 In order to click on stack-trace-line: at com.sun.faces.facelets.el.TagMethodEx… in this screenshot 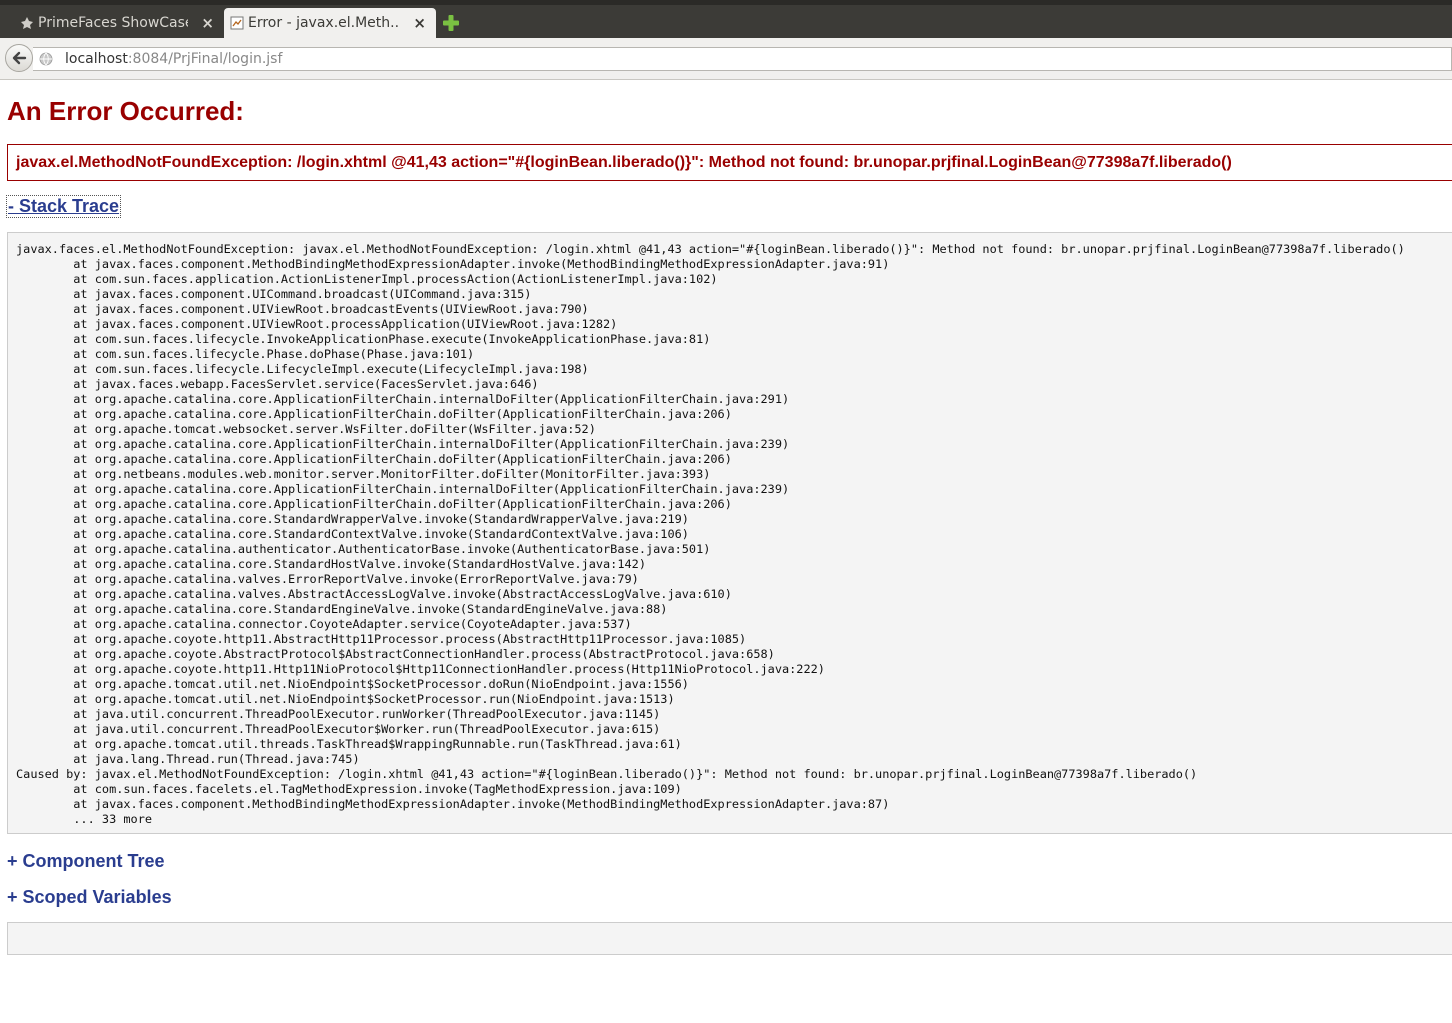, I will do `click(349, 789)`.